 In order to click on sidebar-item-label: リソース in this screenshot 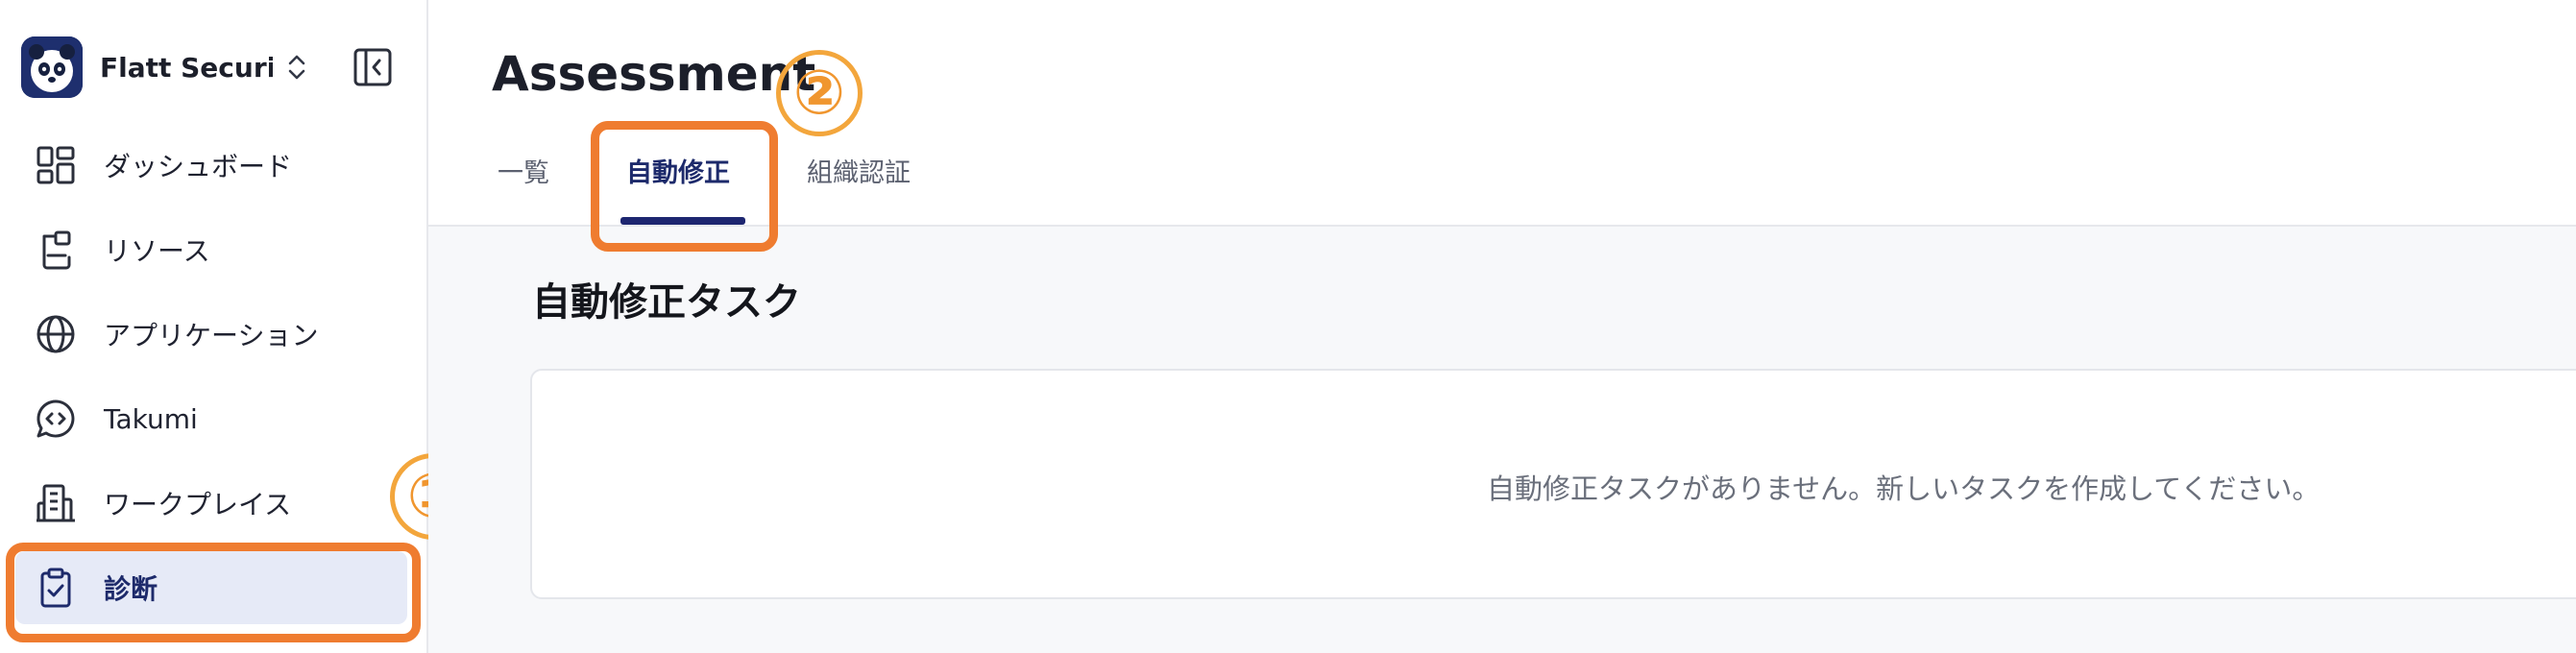, I will do `click(157, 251)`.